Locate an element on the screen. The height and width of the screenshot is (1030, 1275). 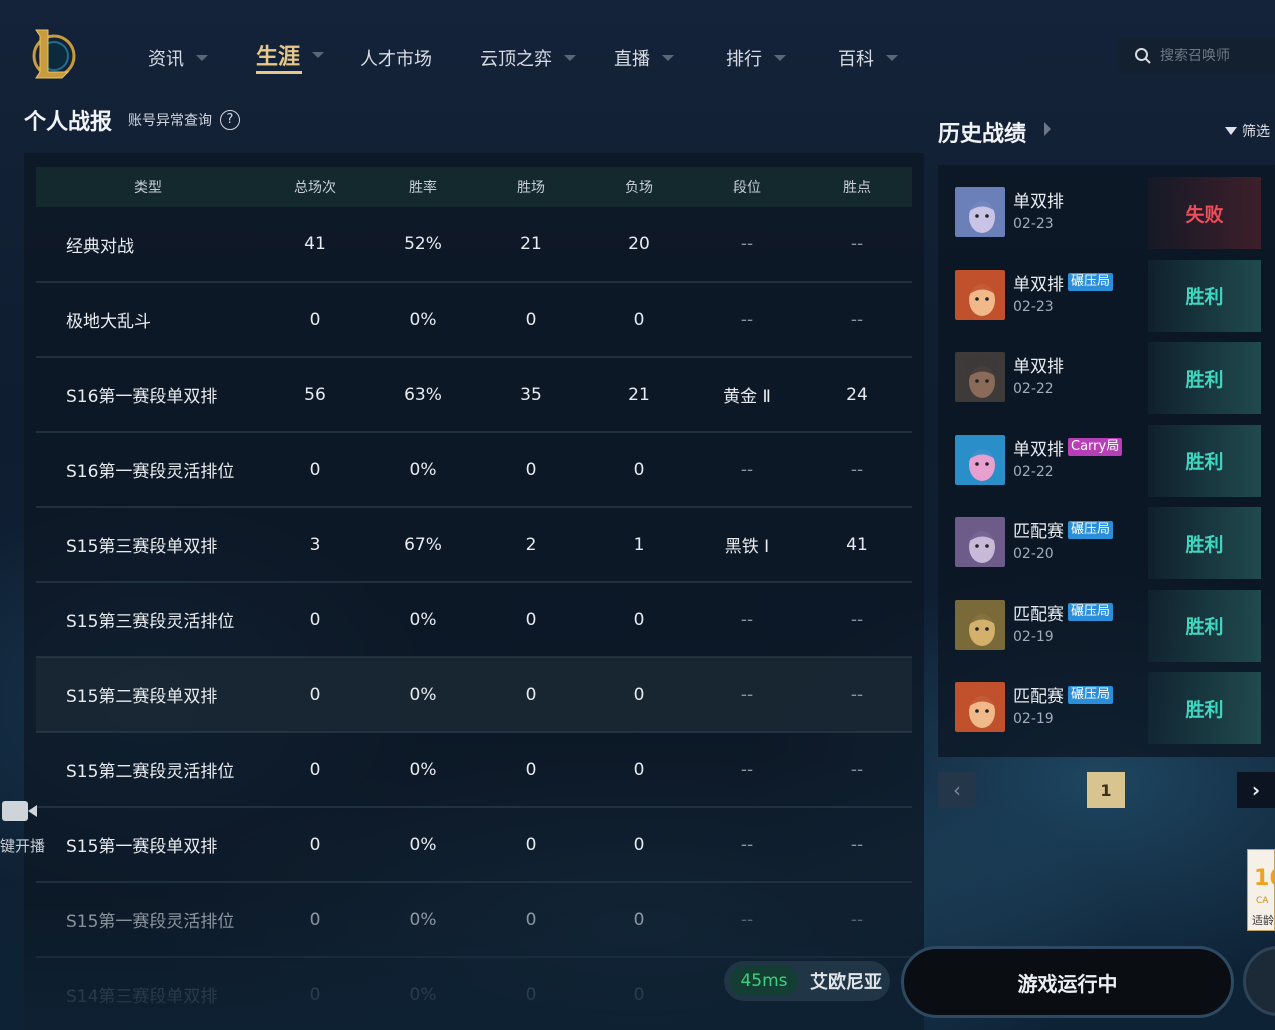
stats-cell: 黑铁 Ⅰ is located at coordinates (747, 545).